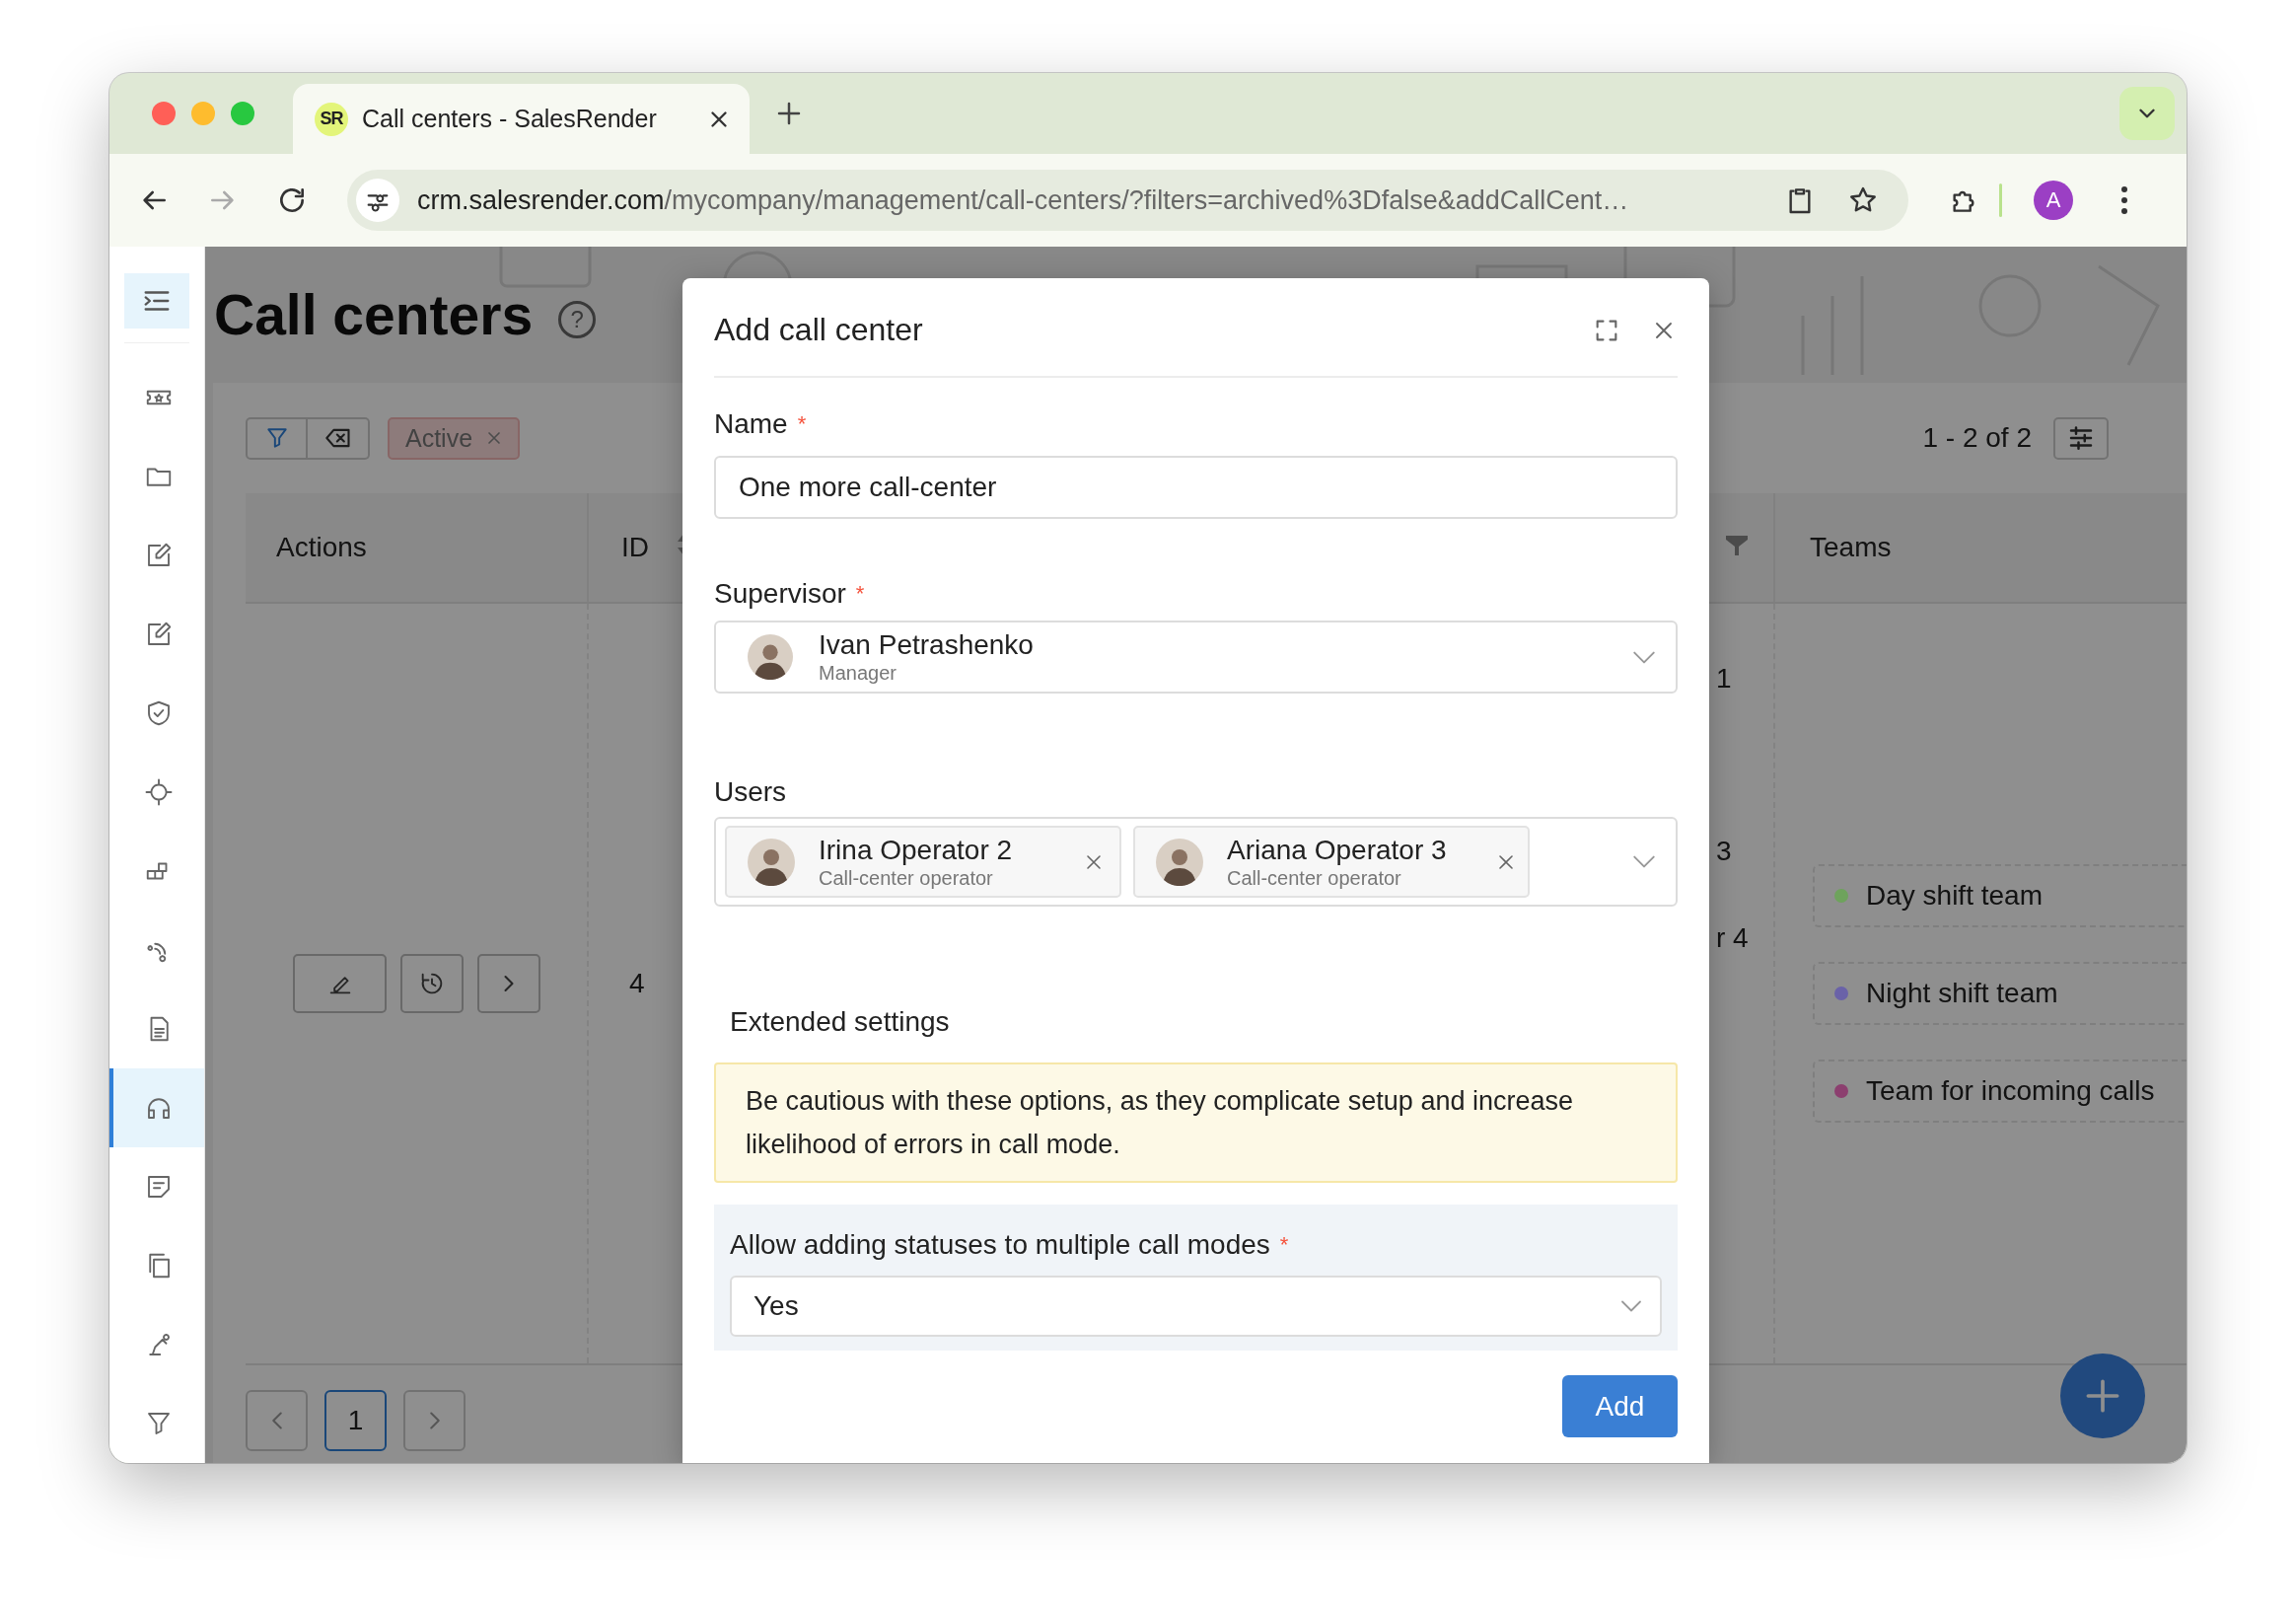 The image size is (2296, 1610). What do you see at coordinates (164, 114) in the screenshot?
I see `close-window-button` at bounding box center [164, 114].